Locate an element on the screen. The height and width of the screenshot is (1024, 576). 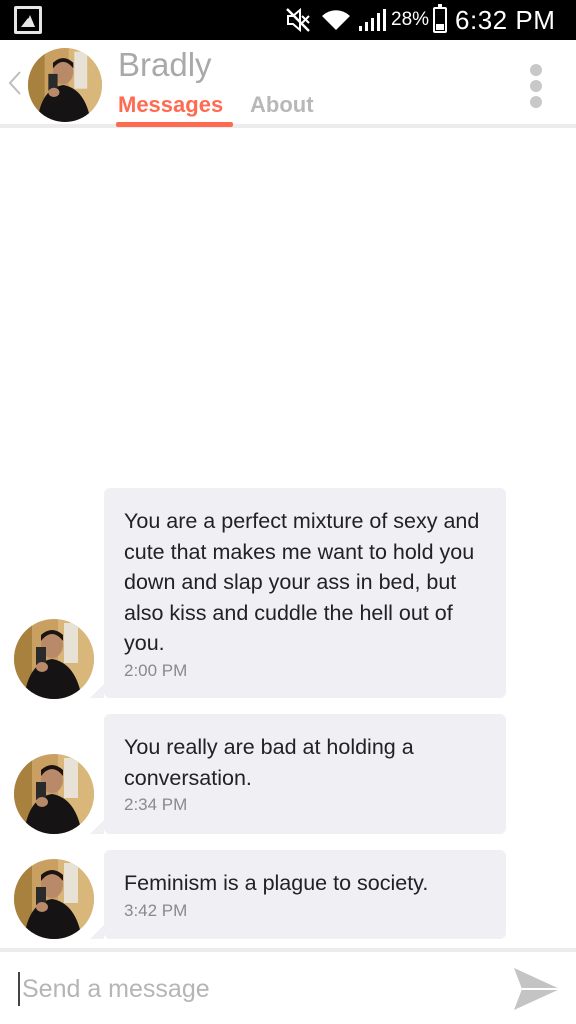
battery-icon is located at coordinates (440, 18).